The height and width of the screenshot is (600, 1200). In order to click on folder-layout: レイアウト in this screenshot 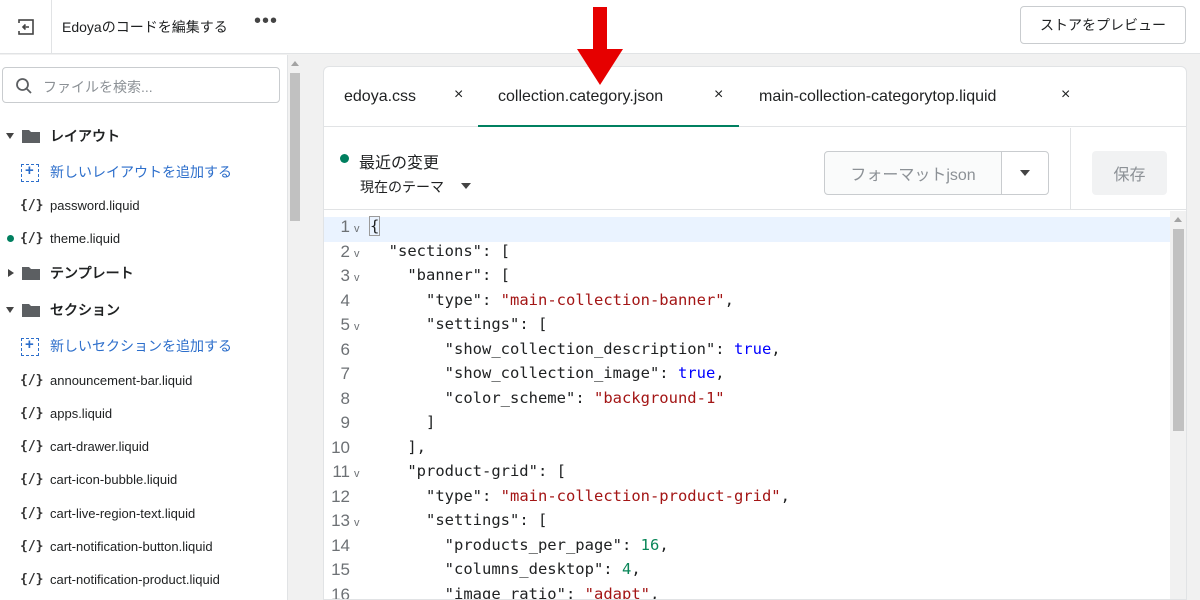, I will do `click(143, 136)`.